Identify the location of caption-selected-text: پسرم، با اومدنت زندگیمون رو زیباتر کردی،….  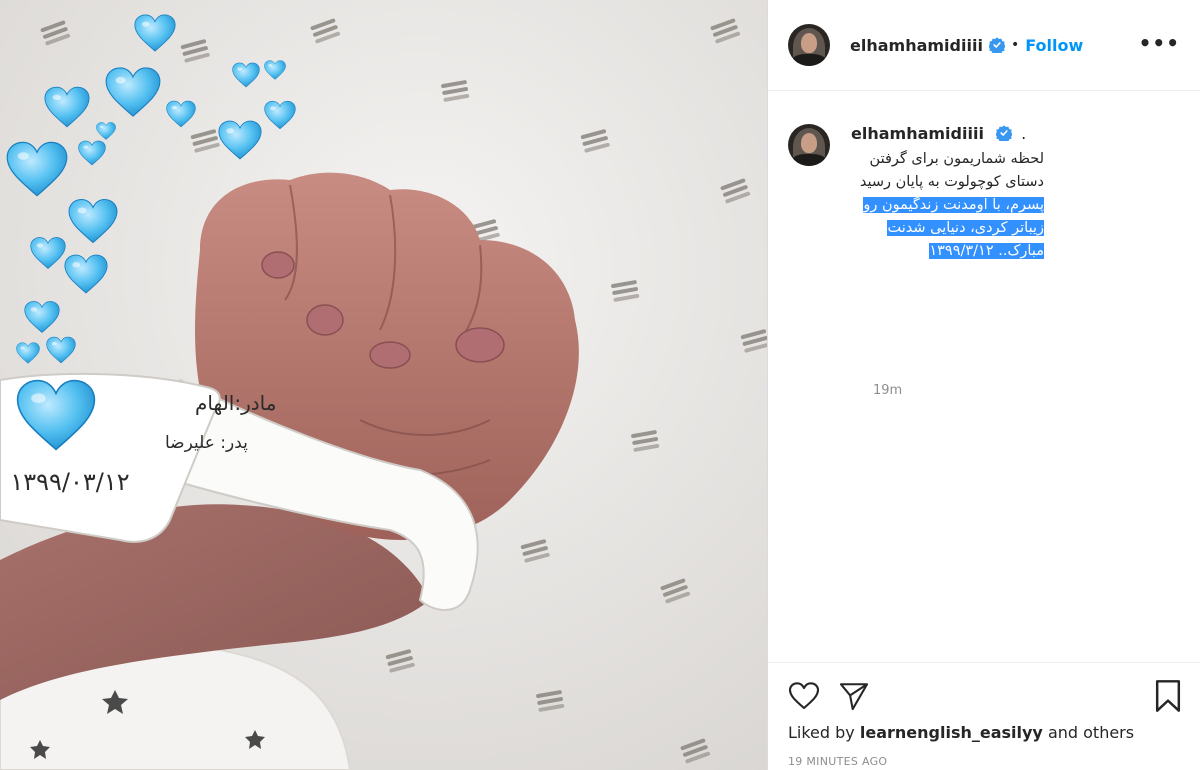
(953, 228).